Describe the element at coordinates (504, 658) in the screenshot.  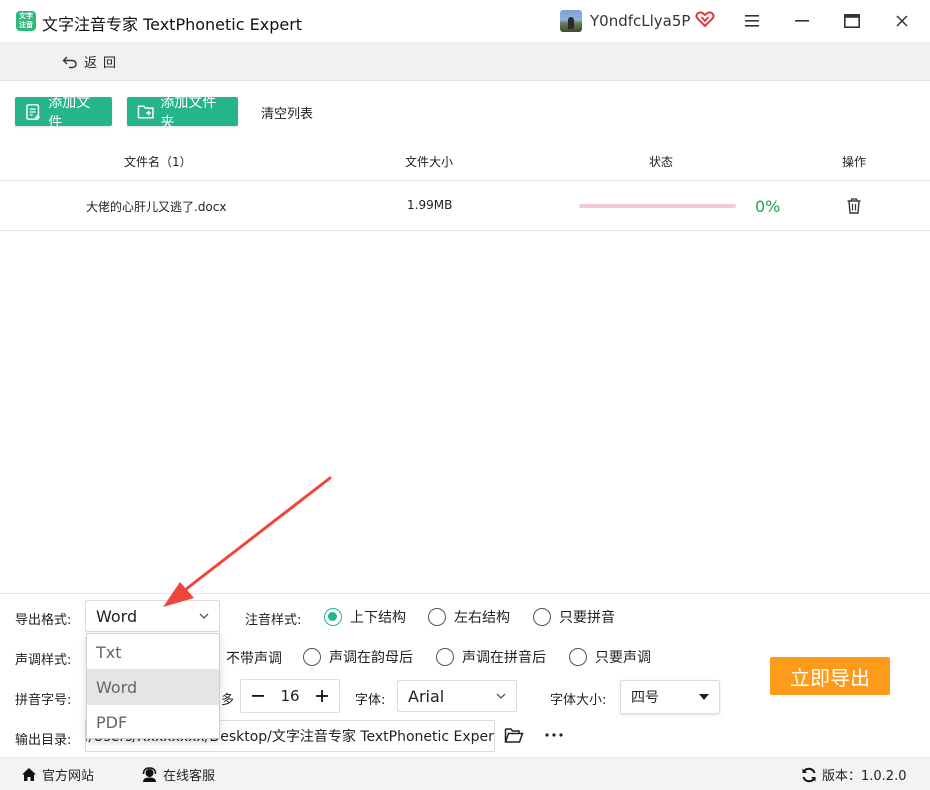
I see `radio-label: 声调在拼音后` at that location.